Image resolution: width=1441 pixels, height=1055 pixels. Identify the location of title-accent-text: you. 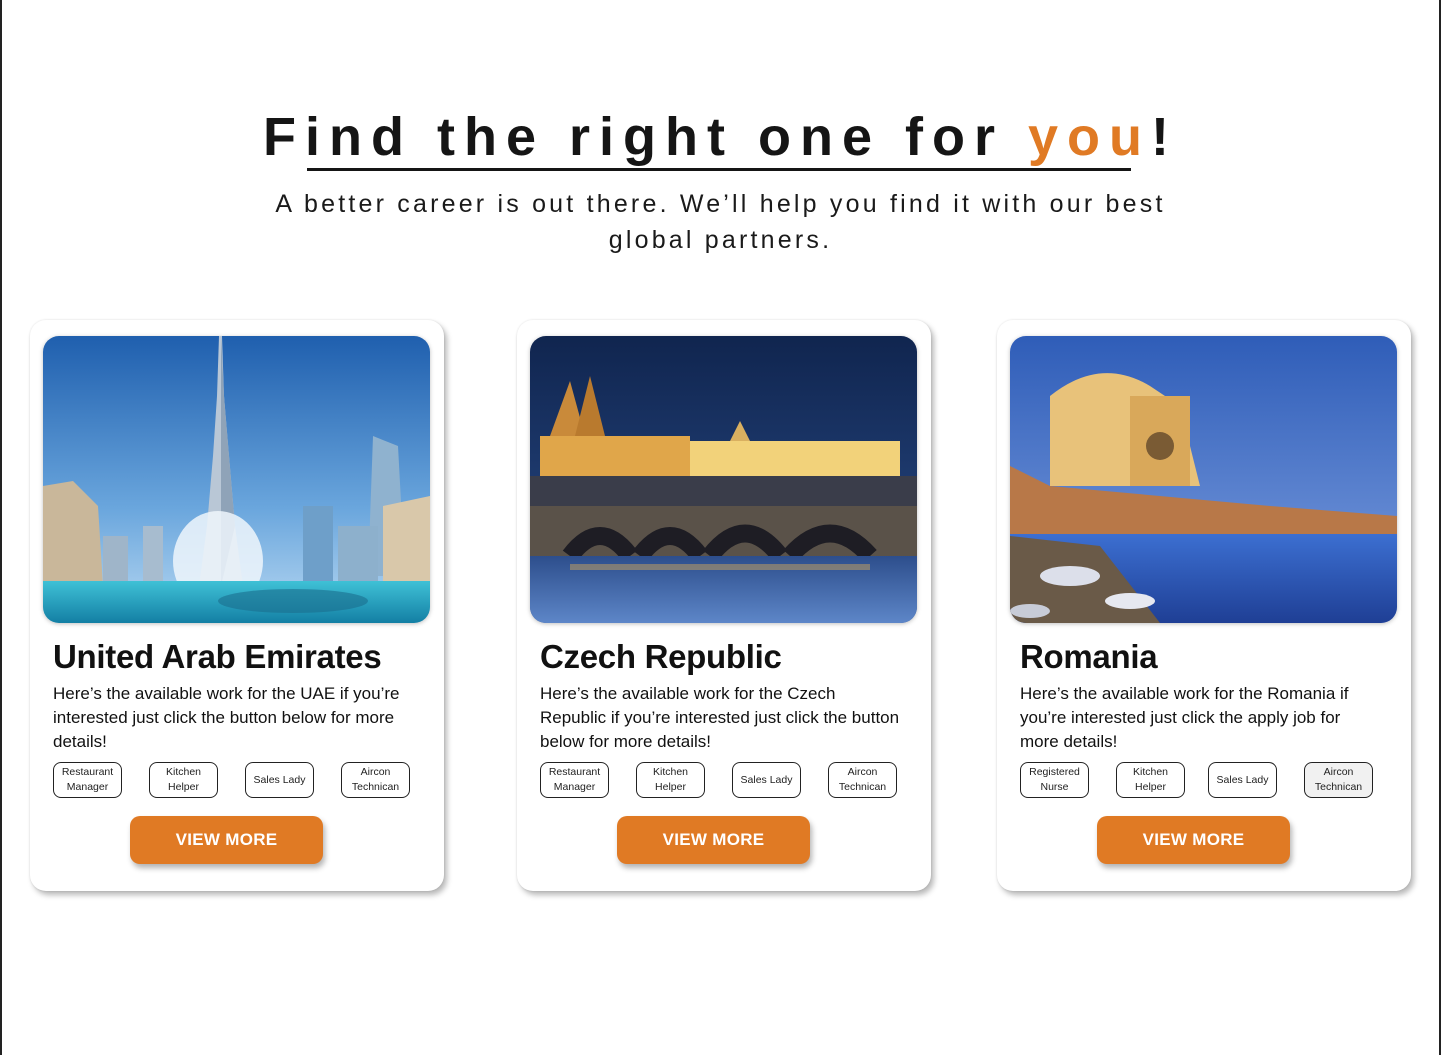
(1089, 137).